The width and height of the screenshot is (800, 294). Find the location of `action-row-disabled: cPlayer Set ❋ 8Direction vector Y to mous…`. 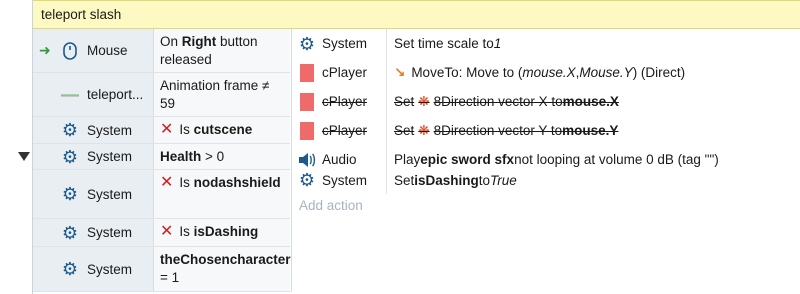

action-row-disabled: cPlayer Set ❋ 8Direction vector Y to mous… is located at coordinates (546, 130).